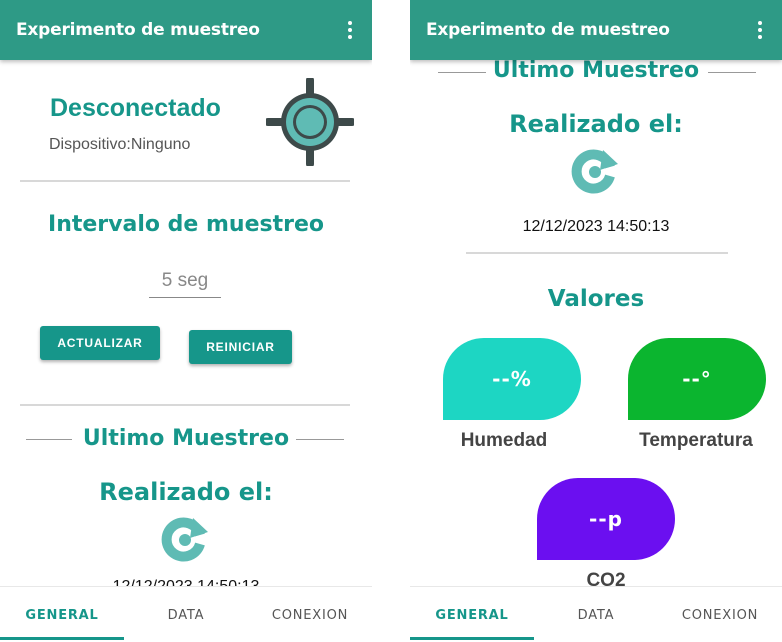 The image size is (782, 642). I want to click on interval-title: Intervalo de muestreo, so click(186, 224).